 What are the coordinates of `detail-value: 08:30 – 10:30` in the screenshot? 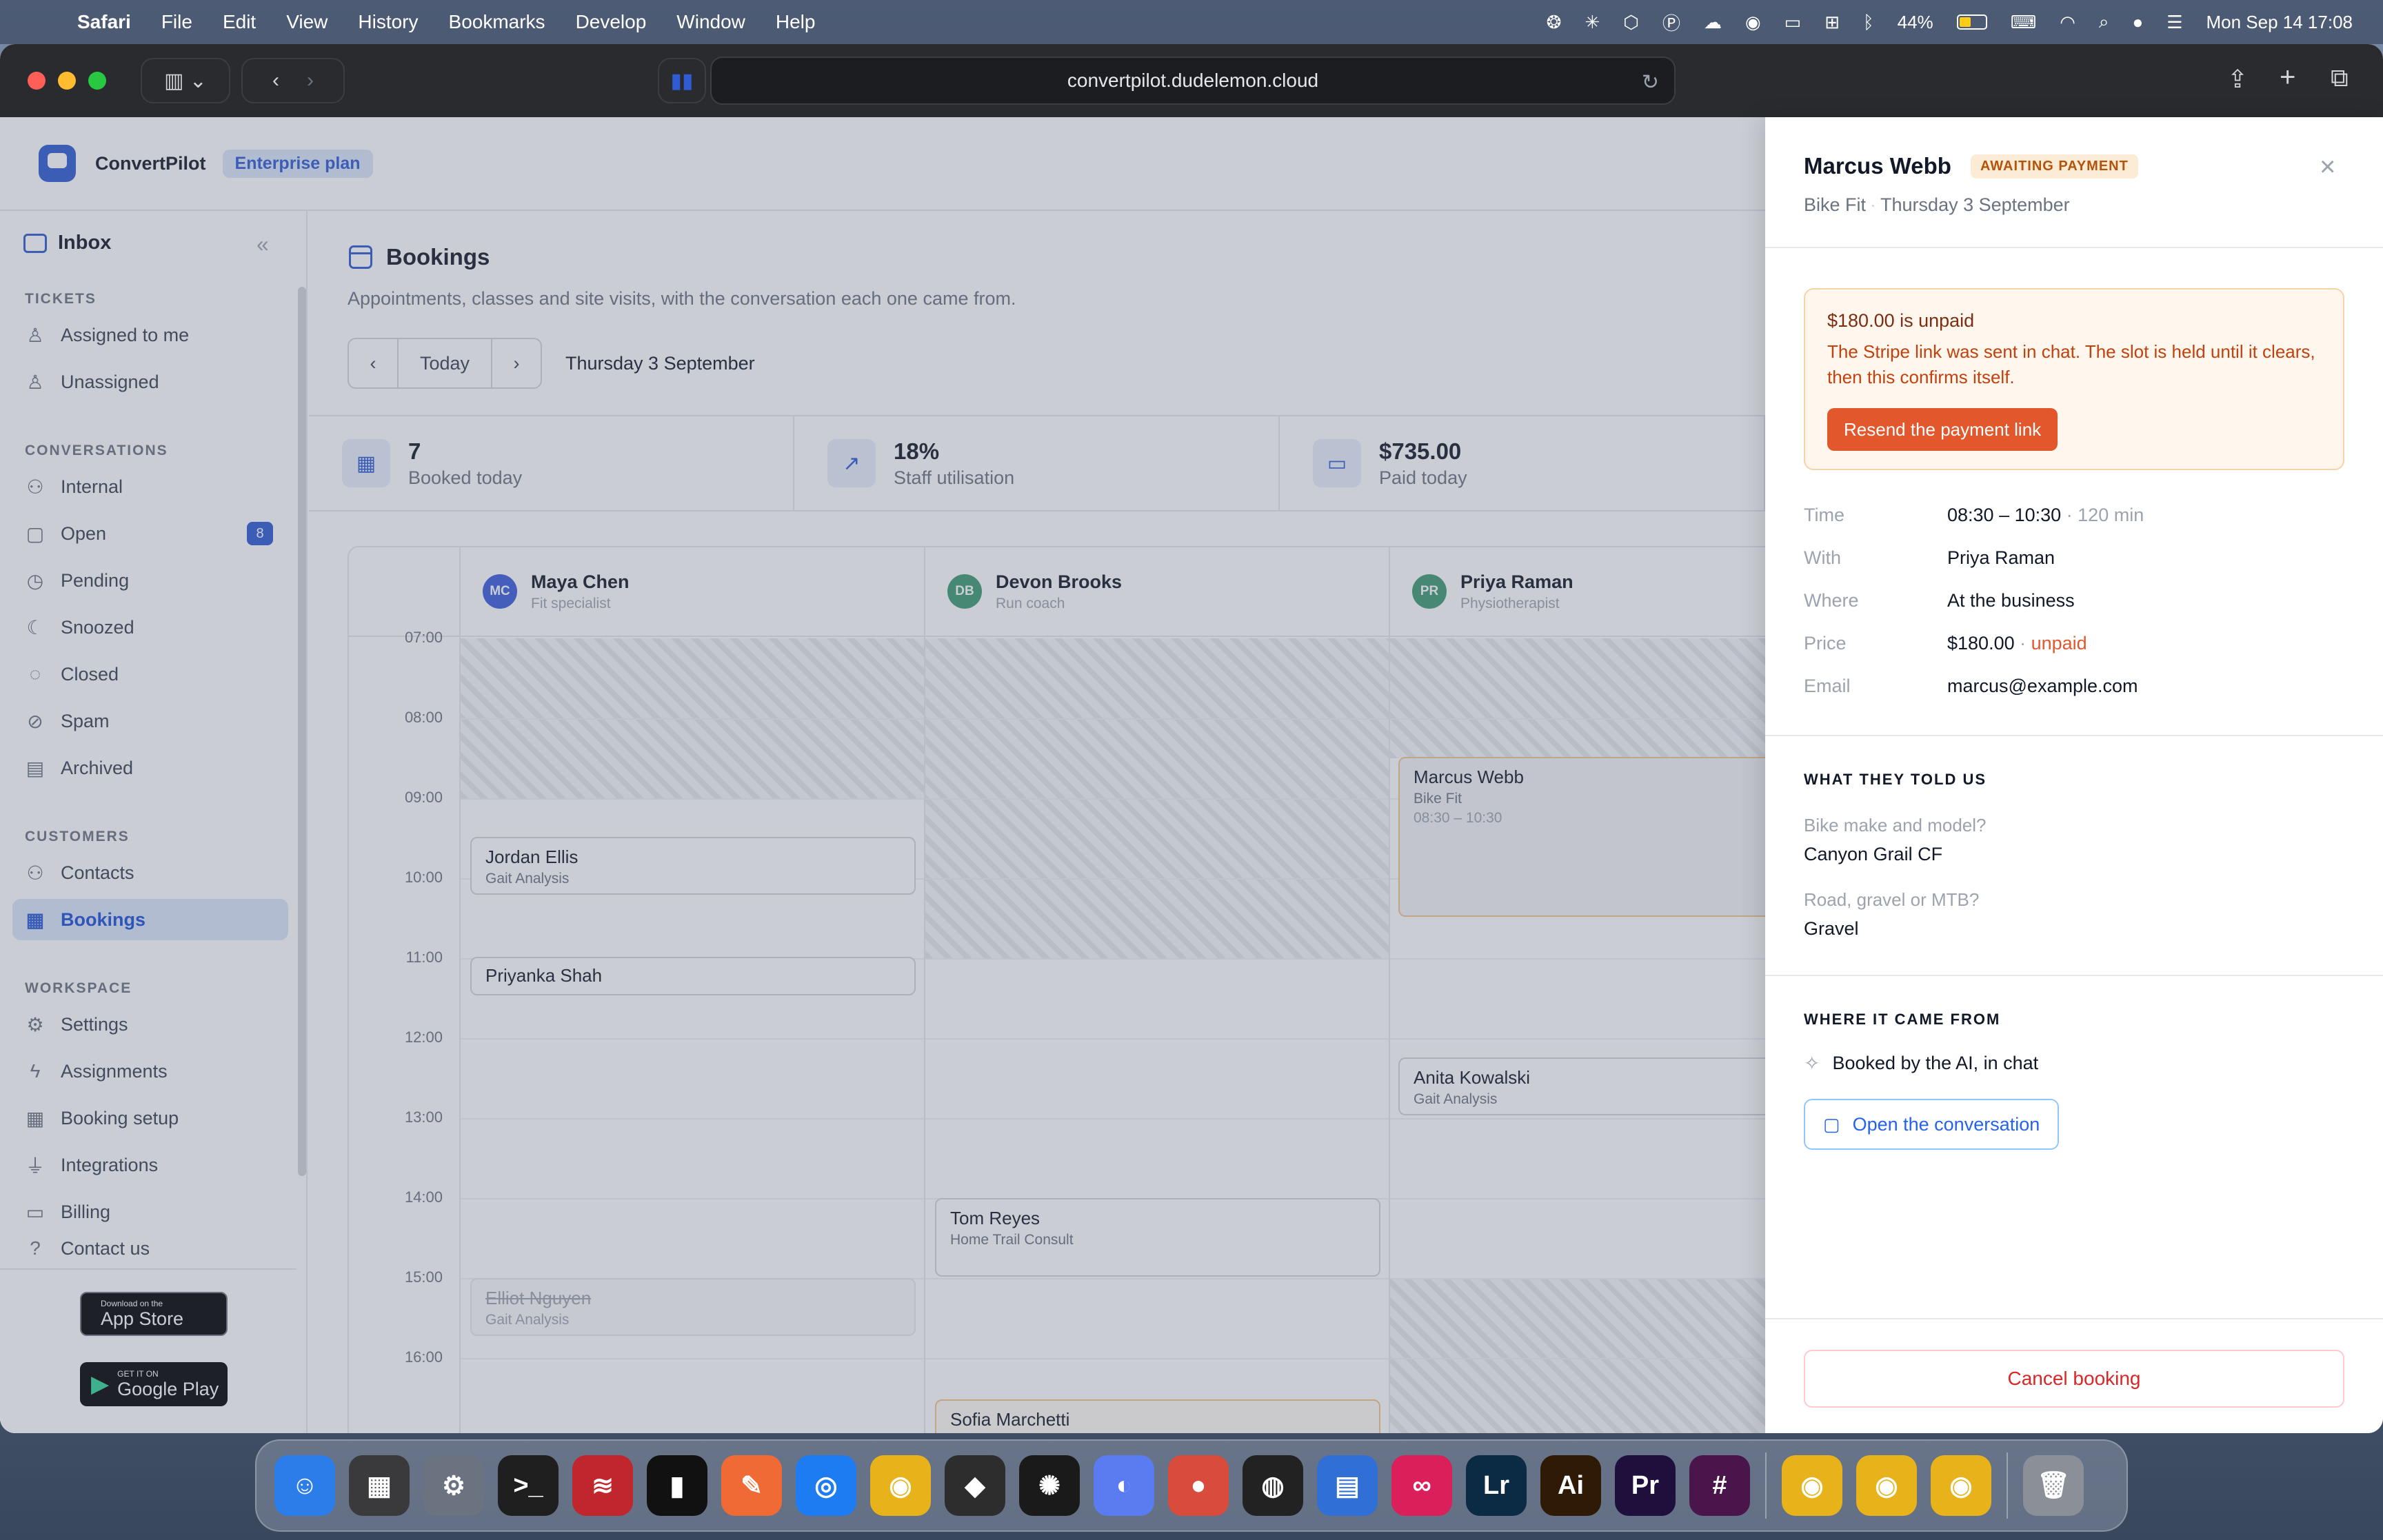 It's located at (2004, 515).